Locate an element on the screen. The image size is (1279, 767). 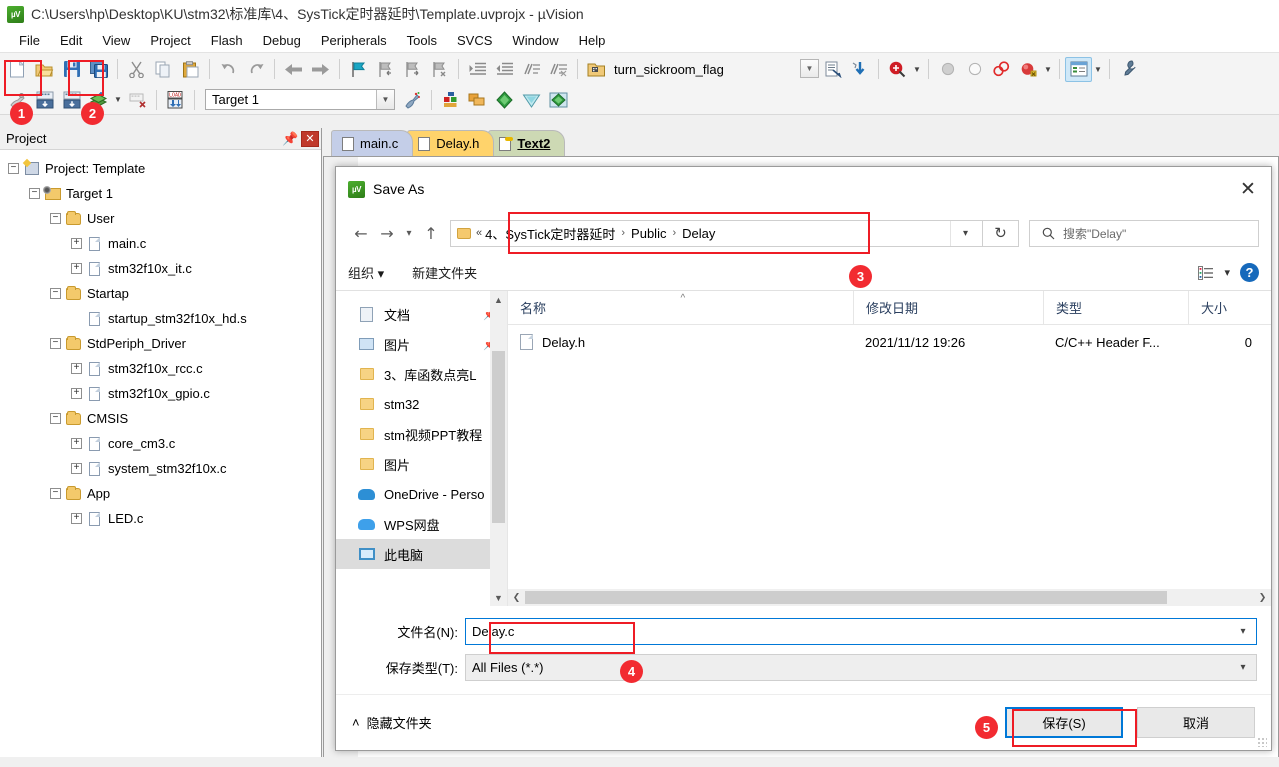
outdent-icon is located at coordinates (504, 69).